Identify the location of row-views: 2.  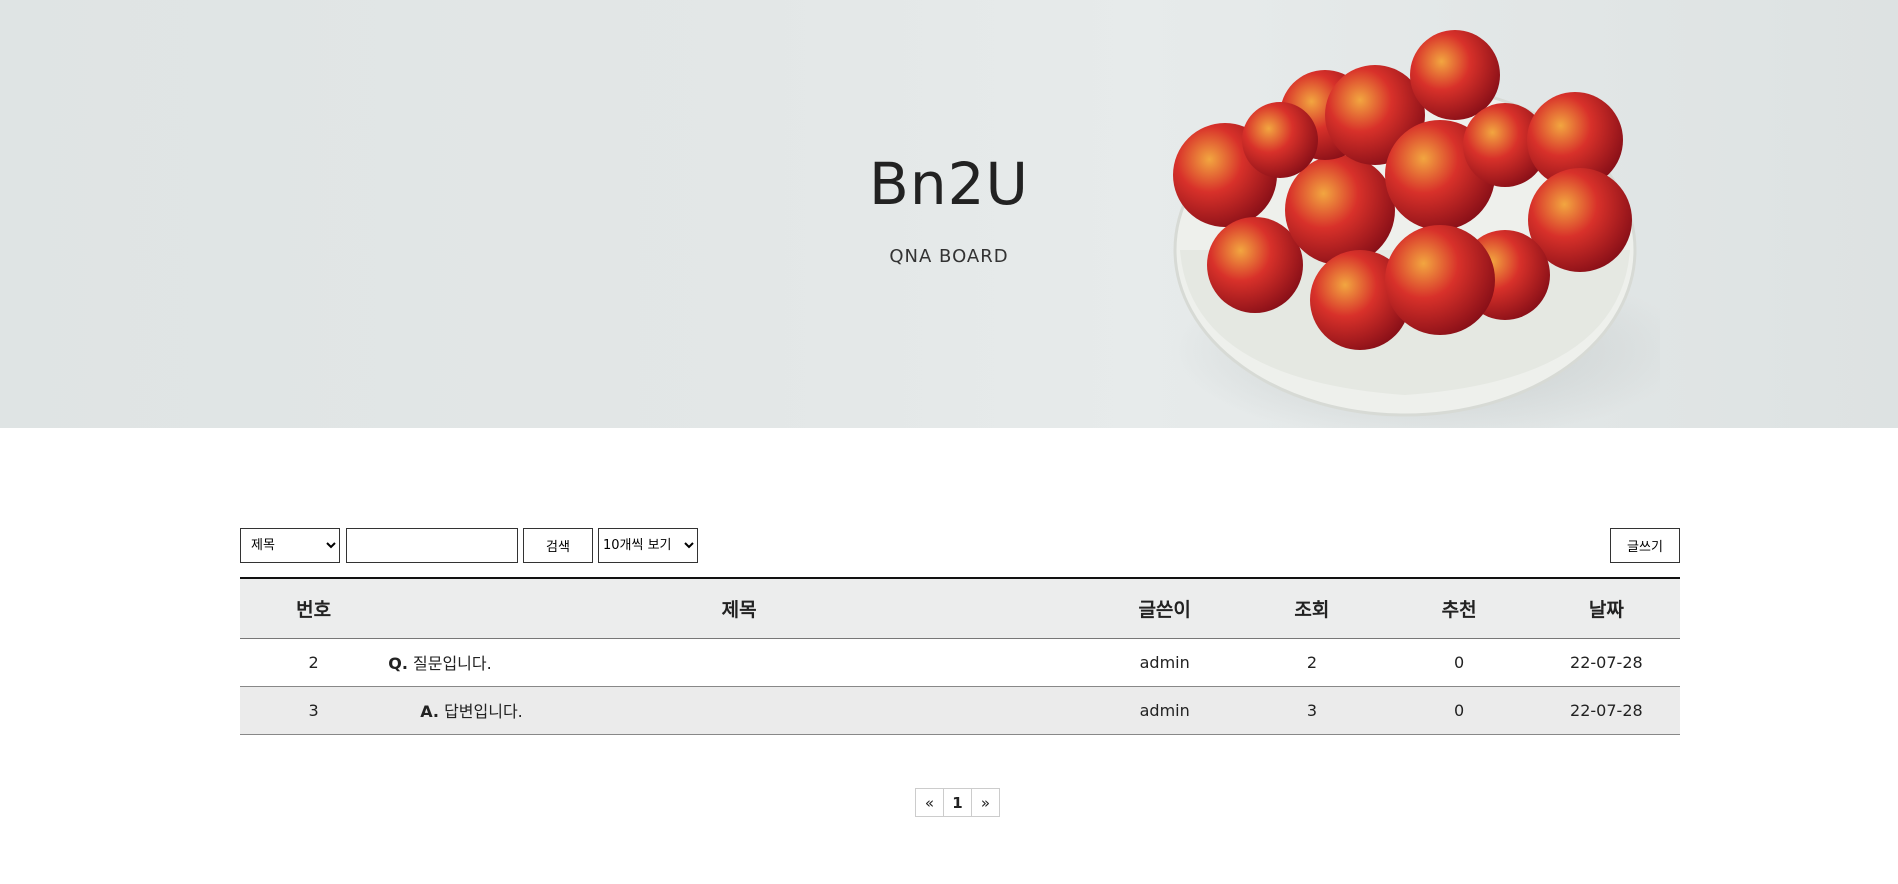
(1311, 662).